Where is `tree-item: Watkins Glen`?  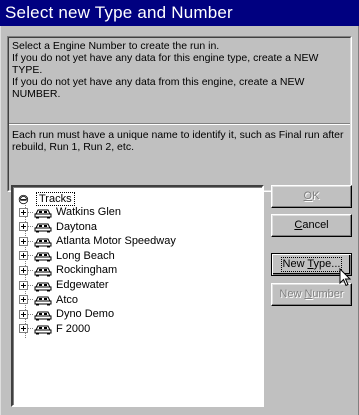
tree-item: Watkins Glen is located at coordinates (70, 212).